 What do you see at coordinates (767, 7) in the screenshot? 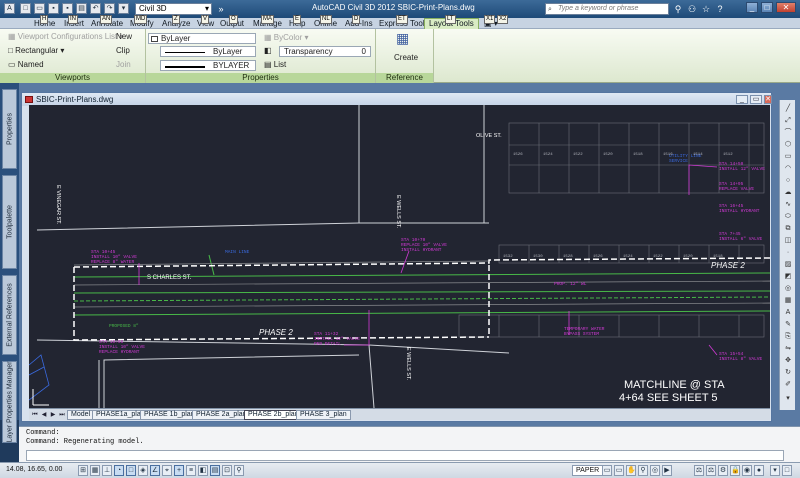
I see `maximize-button: □` at bounding box center [767, 7].